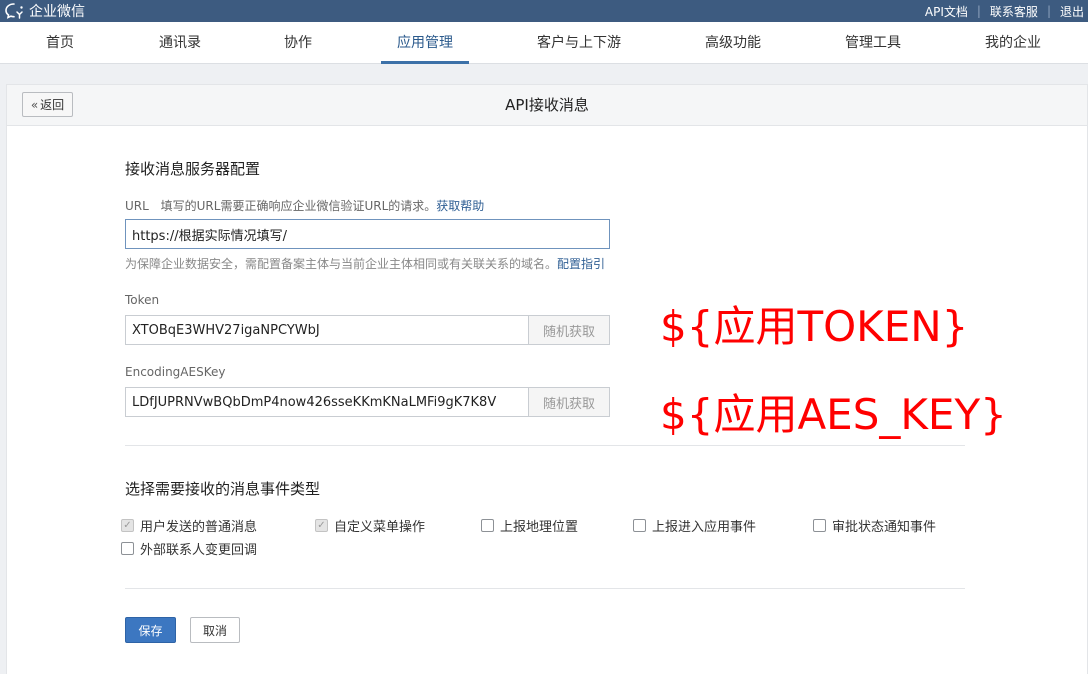  I want to click on event-option-location: 上报地理位置, so click(529, 525).